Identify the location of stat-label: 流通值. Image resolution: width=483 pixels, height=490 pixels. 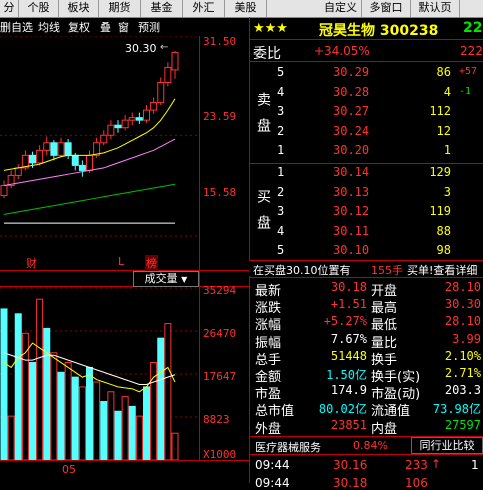
(391, 412).